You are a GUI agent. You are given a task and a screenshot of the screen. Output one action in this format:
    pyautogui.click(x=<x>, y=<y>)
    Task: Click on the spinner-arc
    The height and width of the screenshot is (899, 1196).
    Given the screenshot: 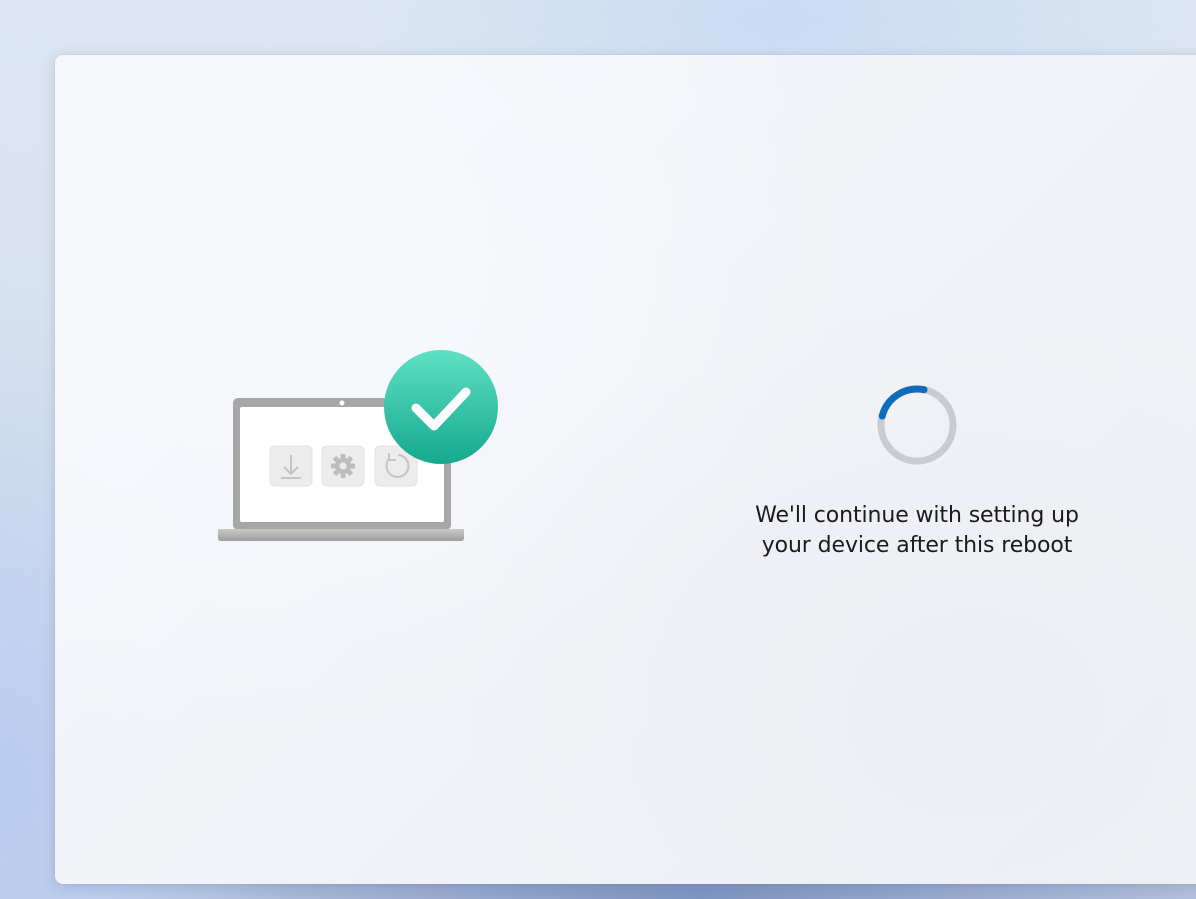 What is the action you would take?
    pyautogui.click(x=903, y=402)
    